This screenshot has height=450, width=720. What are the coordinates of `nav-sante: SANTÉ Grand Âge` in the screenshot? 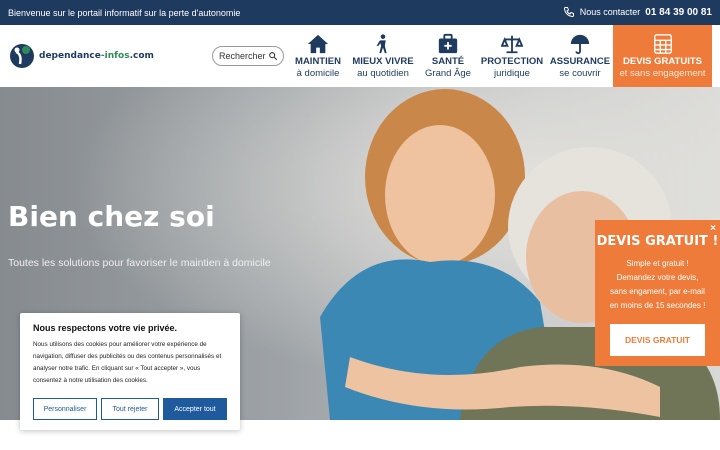 It's located at (448, 56).